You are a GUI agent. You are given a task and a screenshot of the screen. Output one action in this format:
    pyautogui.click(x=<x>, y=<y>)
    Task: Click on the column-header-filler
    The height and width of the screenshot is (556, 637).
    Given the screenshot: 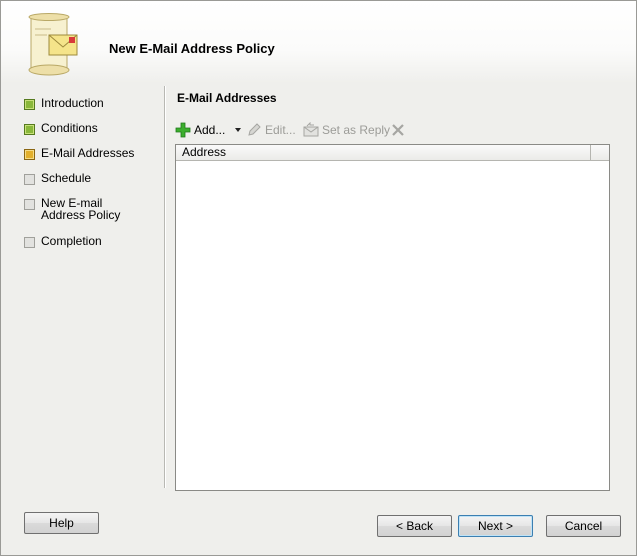 What is the action you would take?
    pyautogui.click(x=600, y=152)
    